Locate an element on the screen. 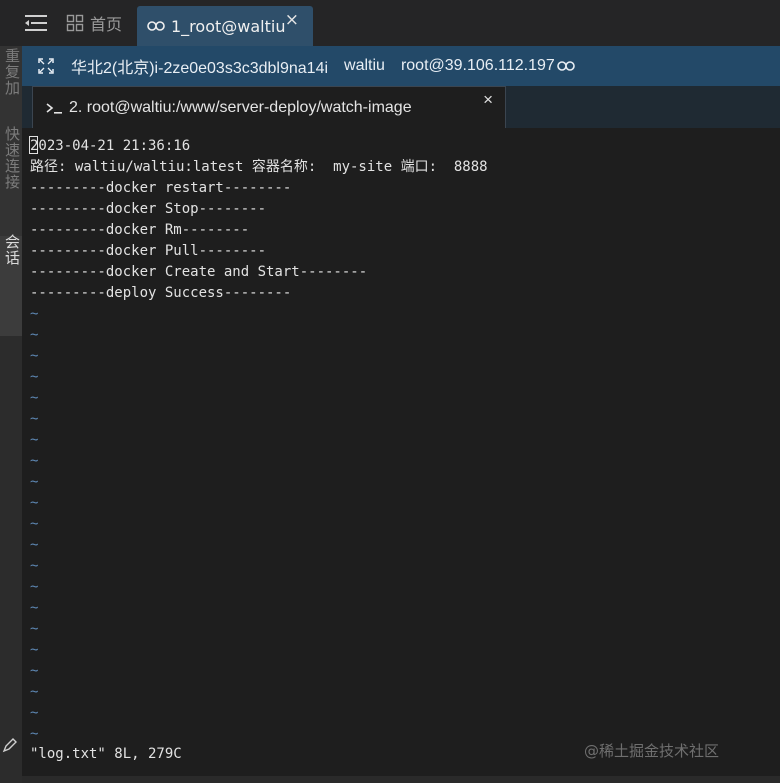 This screenshot has width=780, height=783. terminal-line: ---------deploy Success-------- is located at coordinates (161, 293).